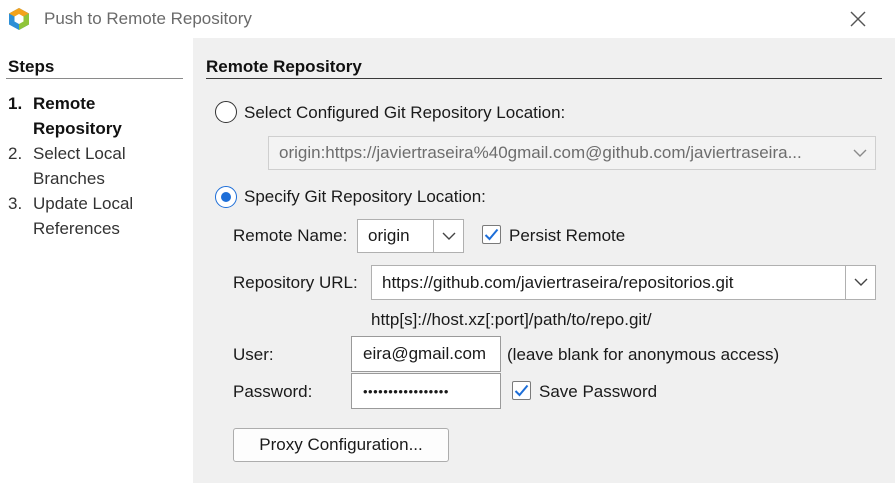  I want to click on step-number: 2., so click(15, 153).